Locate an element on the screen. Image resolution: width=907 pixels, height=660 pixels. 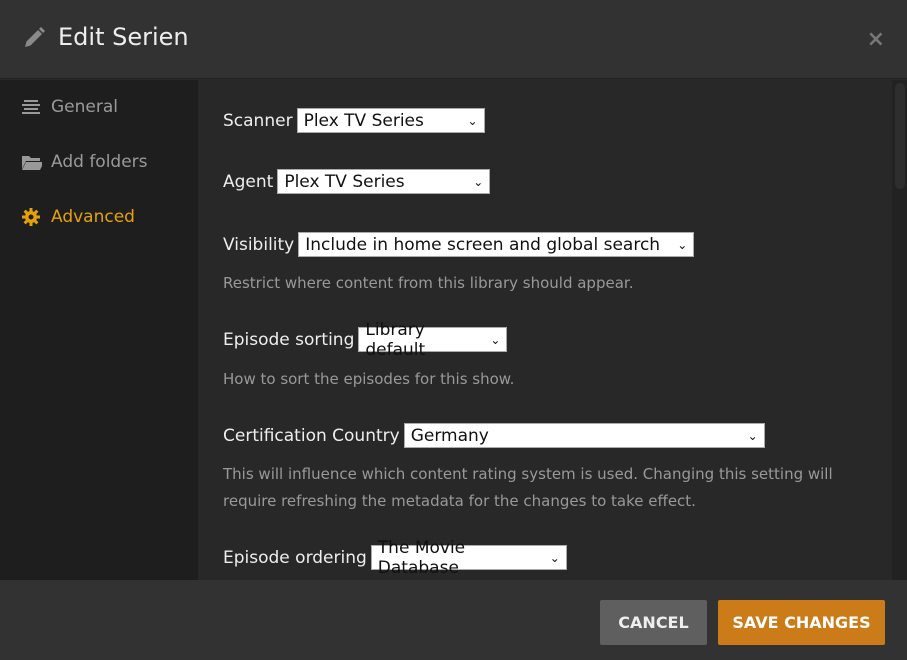
cancel-button: CANCEL is located at coordinates (653, 622).